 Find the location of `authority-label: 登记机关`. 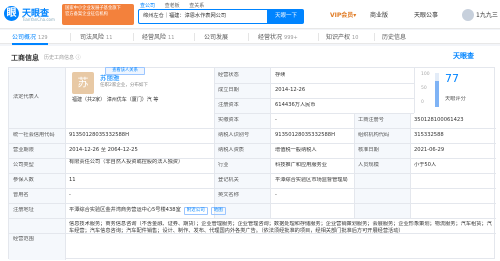

authority-label: 登记机关 is located at coordinates (228, 180).